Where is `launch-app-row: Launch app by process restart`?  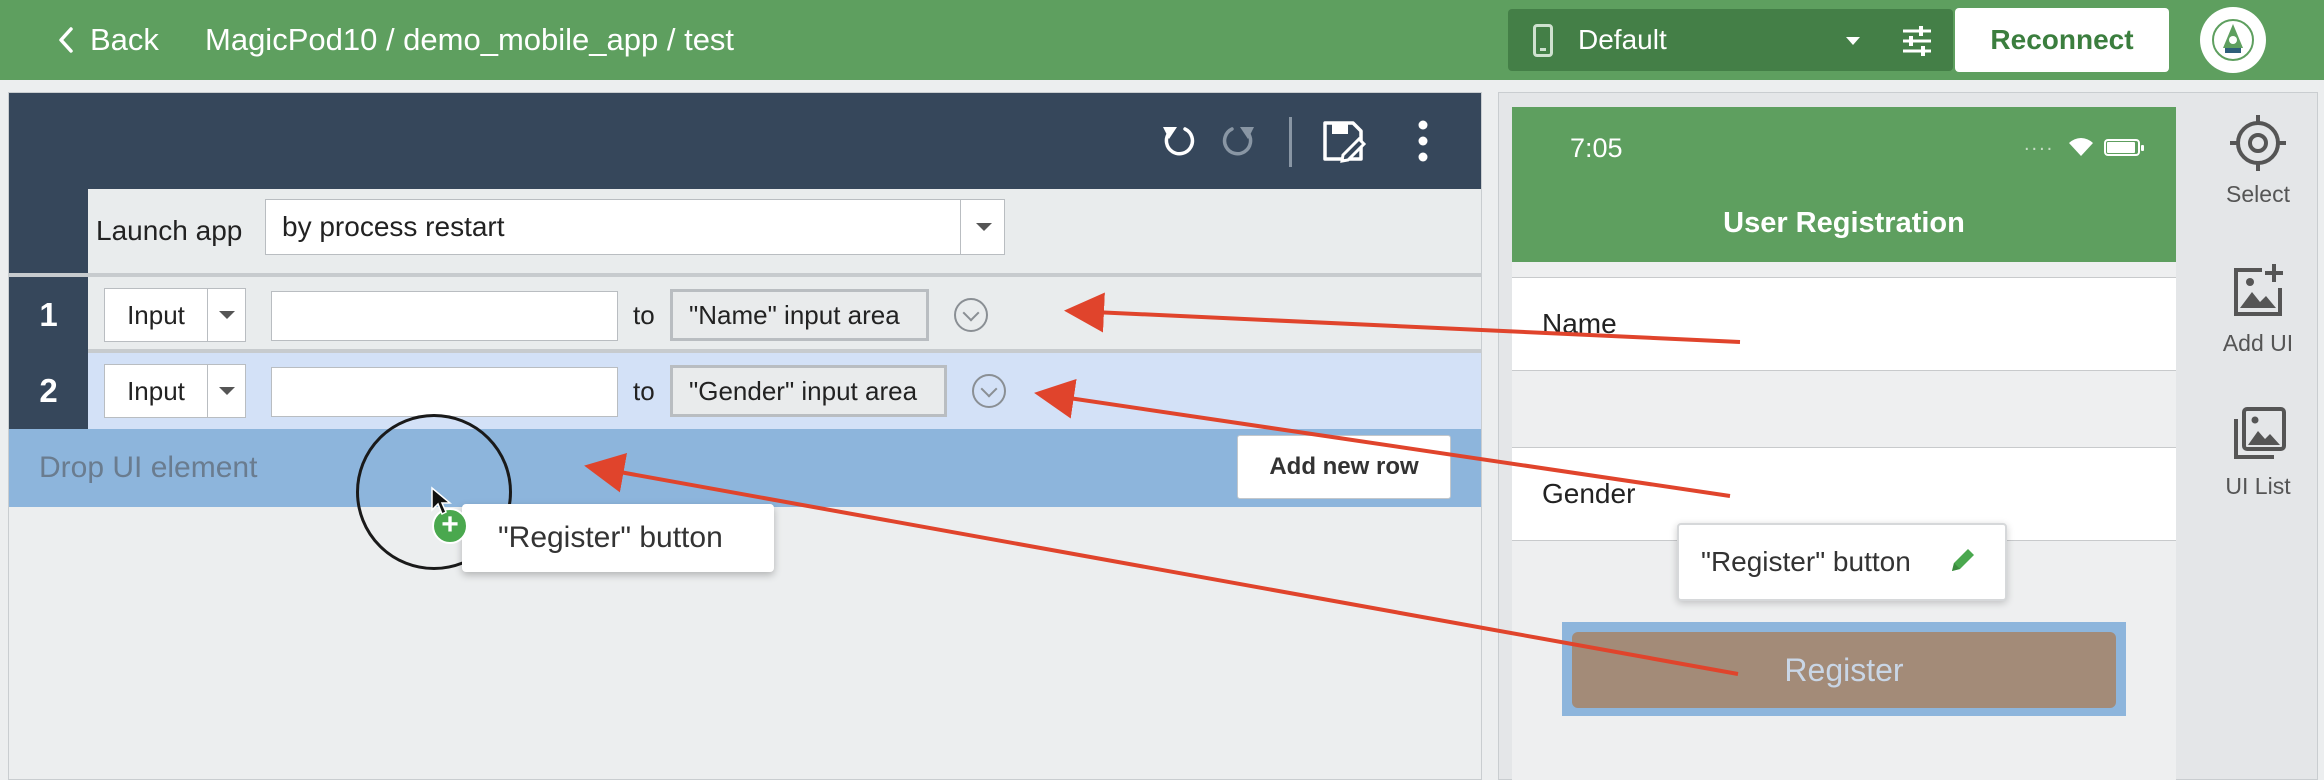 launch-app-row: Launch app by process restart is located at coordinates (745, 233).